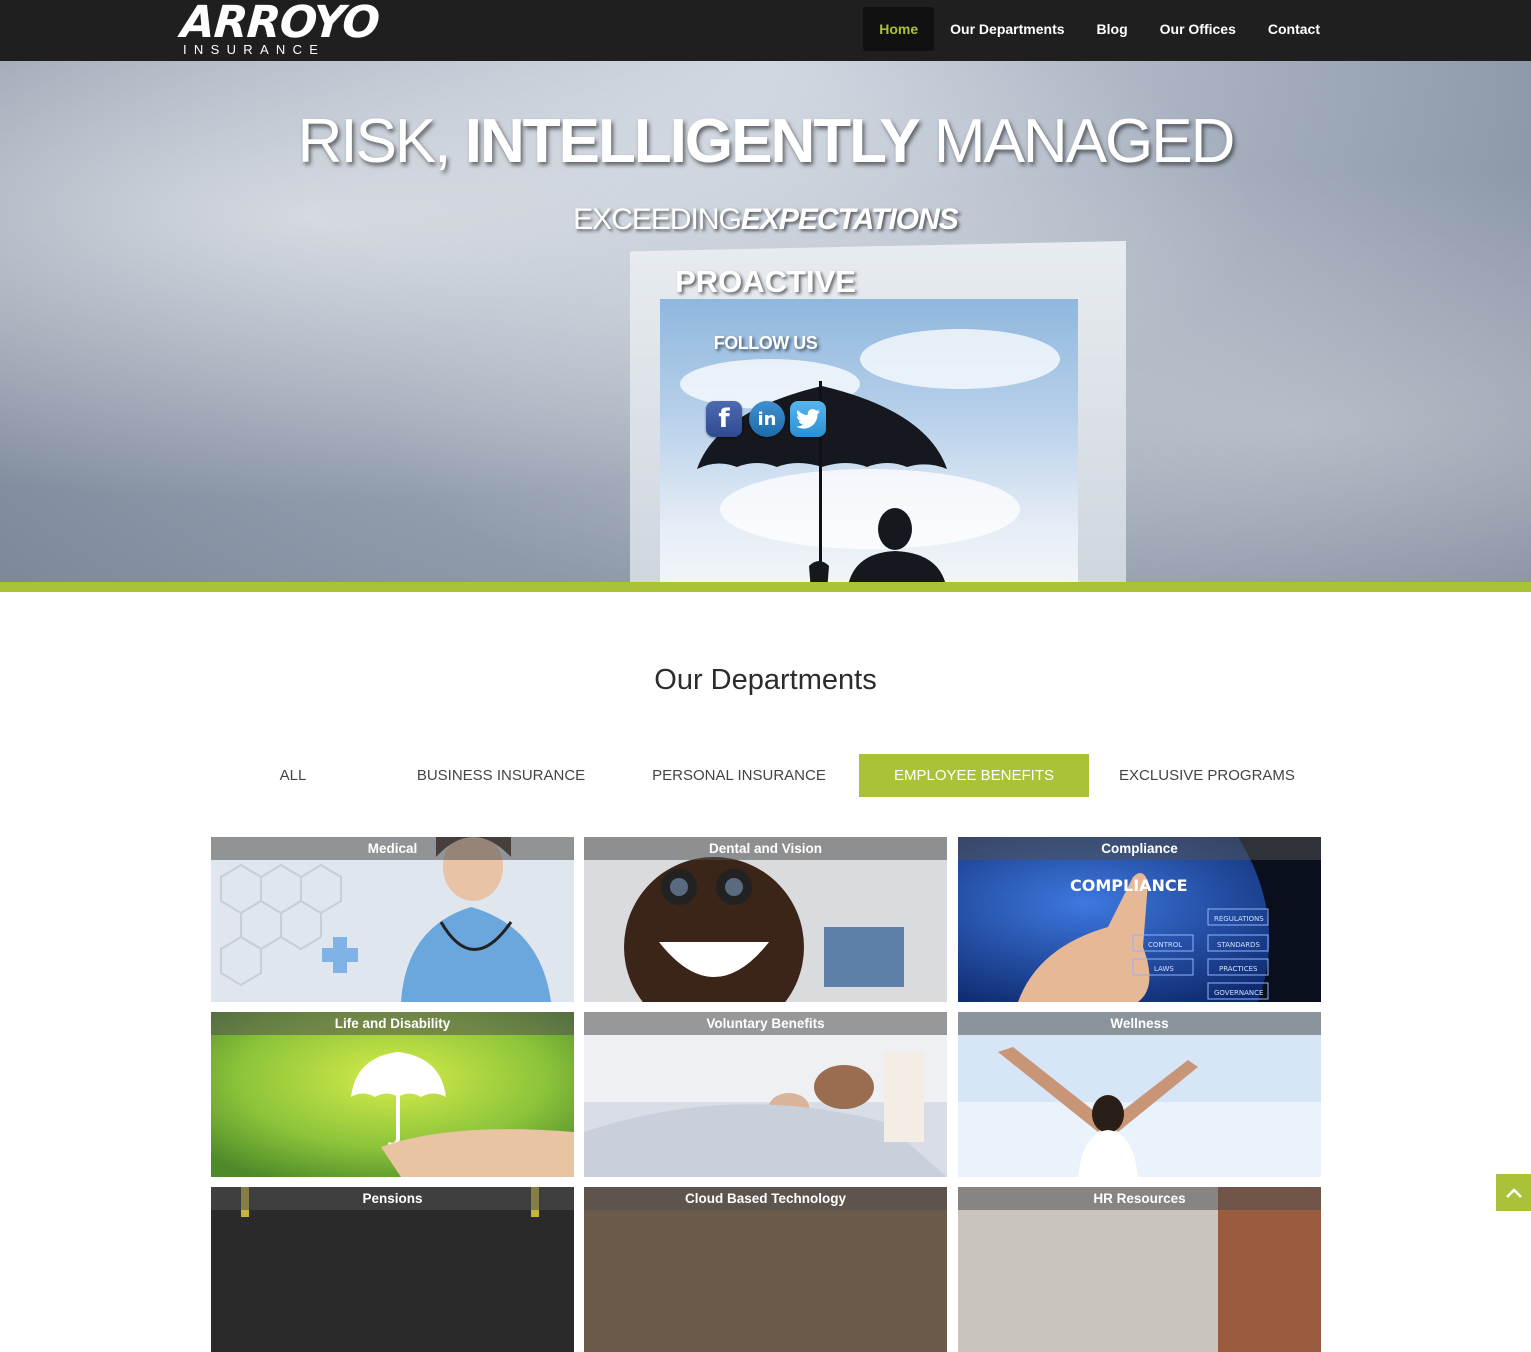 This screenshot has width=1531, height=1352. What do you see at coordinates (765, 587) in the screenshot?
I see `hero-accent-bar` at bounding box center [765, 587].